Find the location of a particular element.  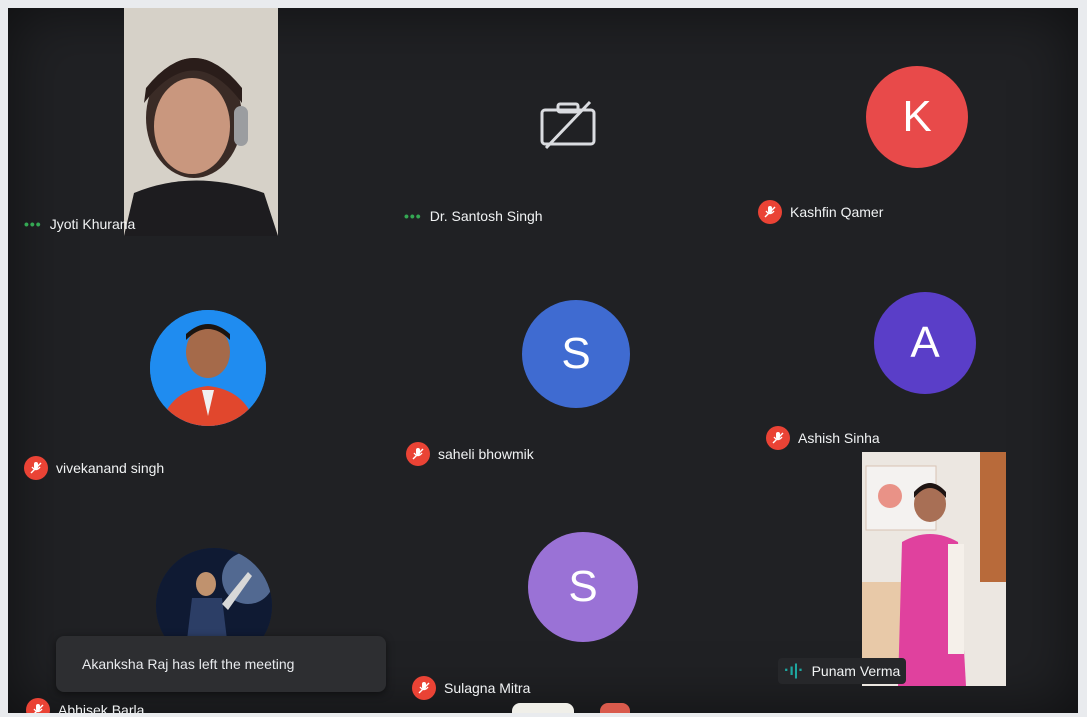

toast-message: Akanksha Raj has left the meeting is located at coordinates (188, 664).